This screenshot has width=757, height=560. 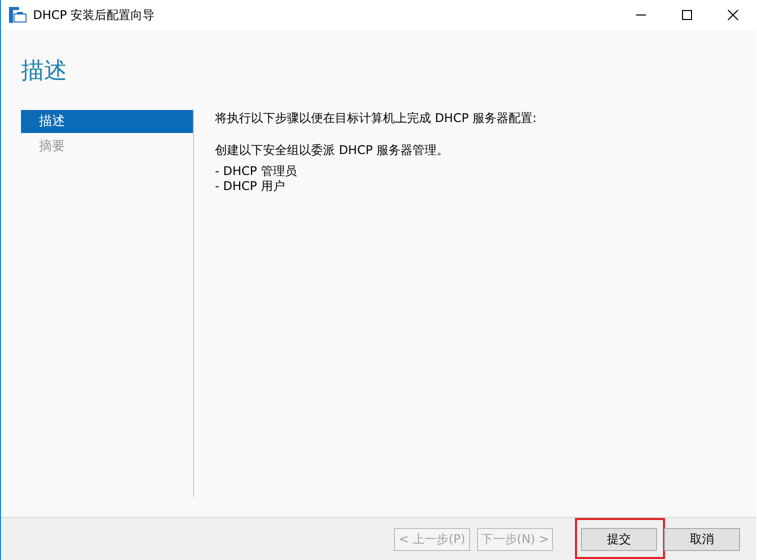 What do you see at coordinates (107, 121) in the screenshot?
I see `sidebar-item: 描述` at bounding box center [107, 121].